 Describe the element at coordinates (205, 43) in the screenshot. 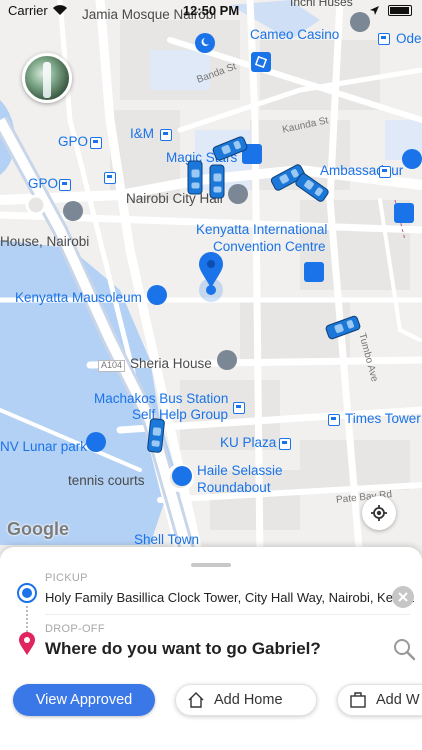

I see `mosque-icon` at that location.